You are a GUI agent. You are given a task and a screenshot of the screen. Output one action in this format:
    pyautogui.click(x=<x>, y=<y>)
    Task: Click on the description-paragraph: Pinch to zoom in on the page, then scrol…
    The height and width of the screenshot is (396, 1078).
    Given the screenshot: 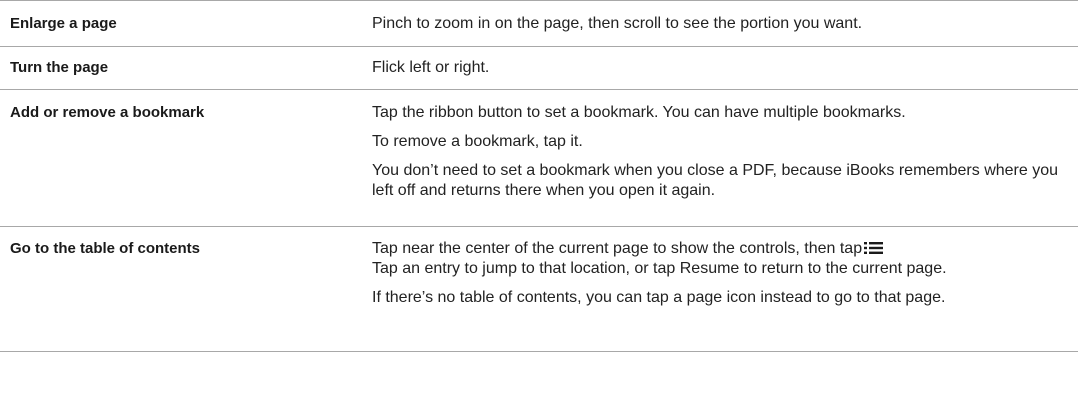 What is the action you would take?
    pyautogui.click(x=617, y=23)
    